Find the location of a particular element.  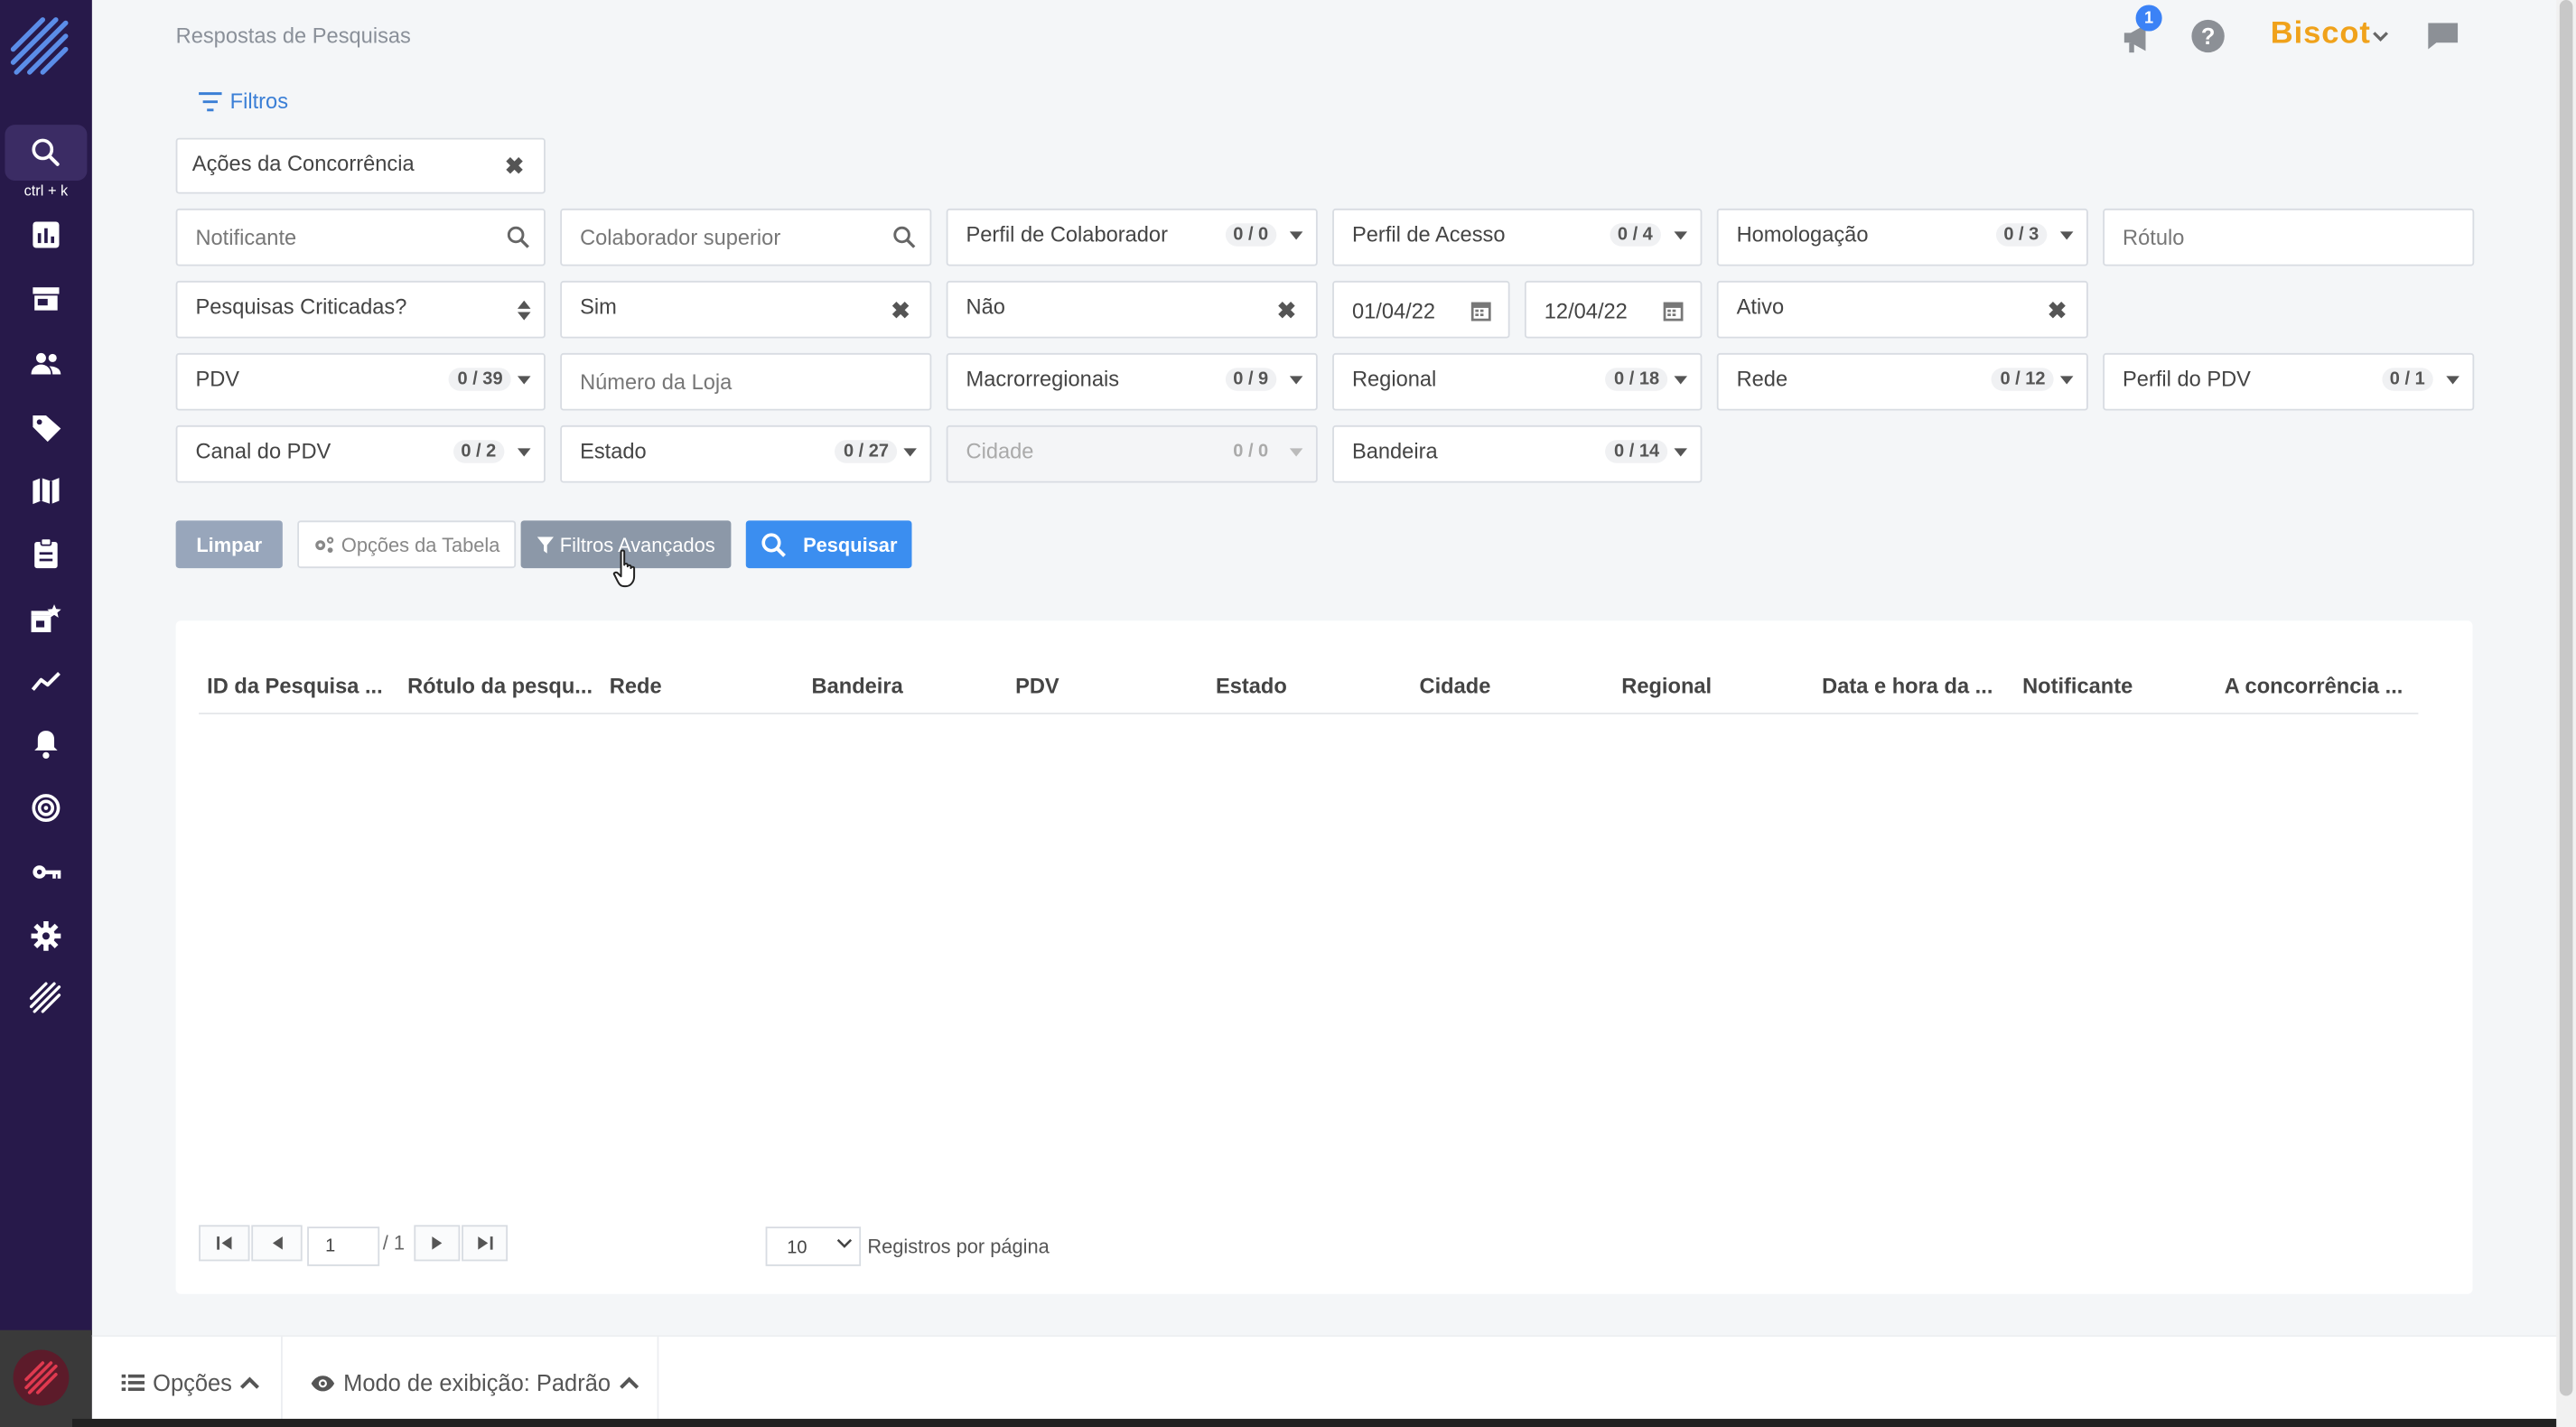

date-from-input: 01/04/22 is located at coordinates (1421, 309).